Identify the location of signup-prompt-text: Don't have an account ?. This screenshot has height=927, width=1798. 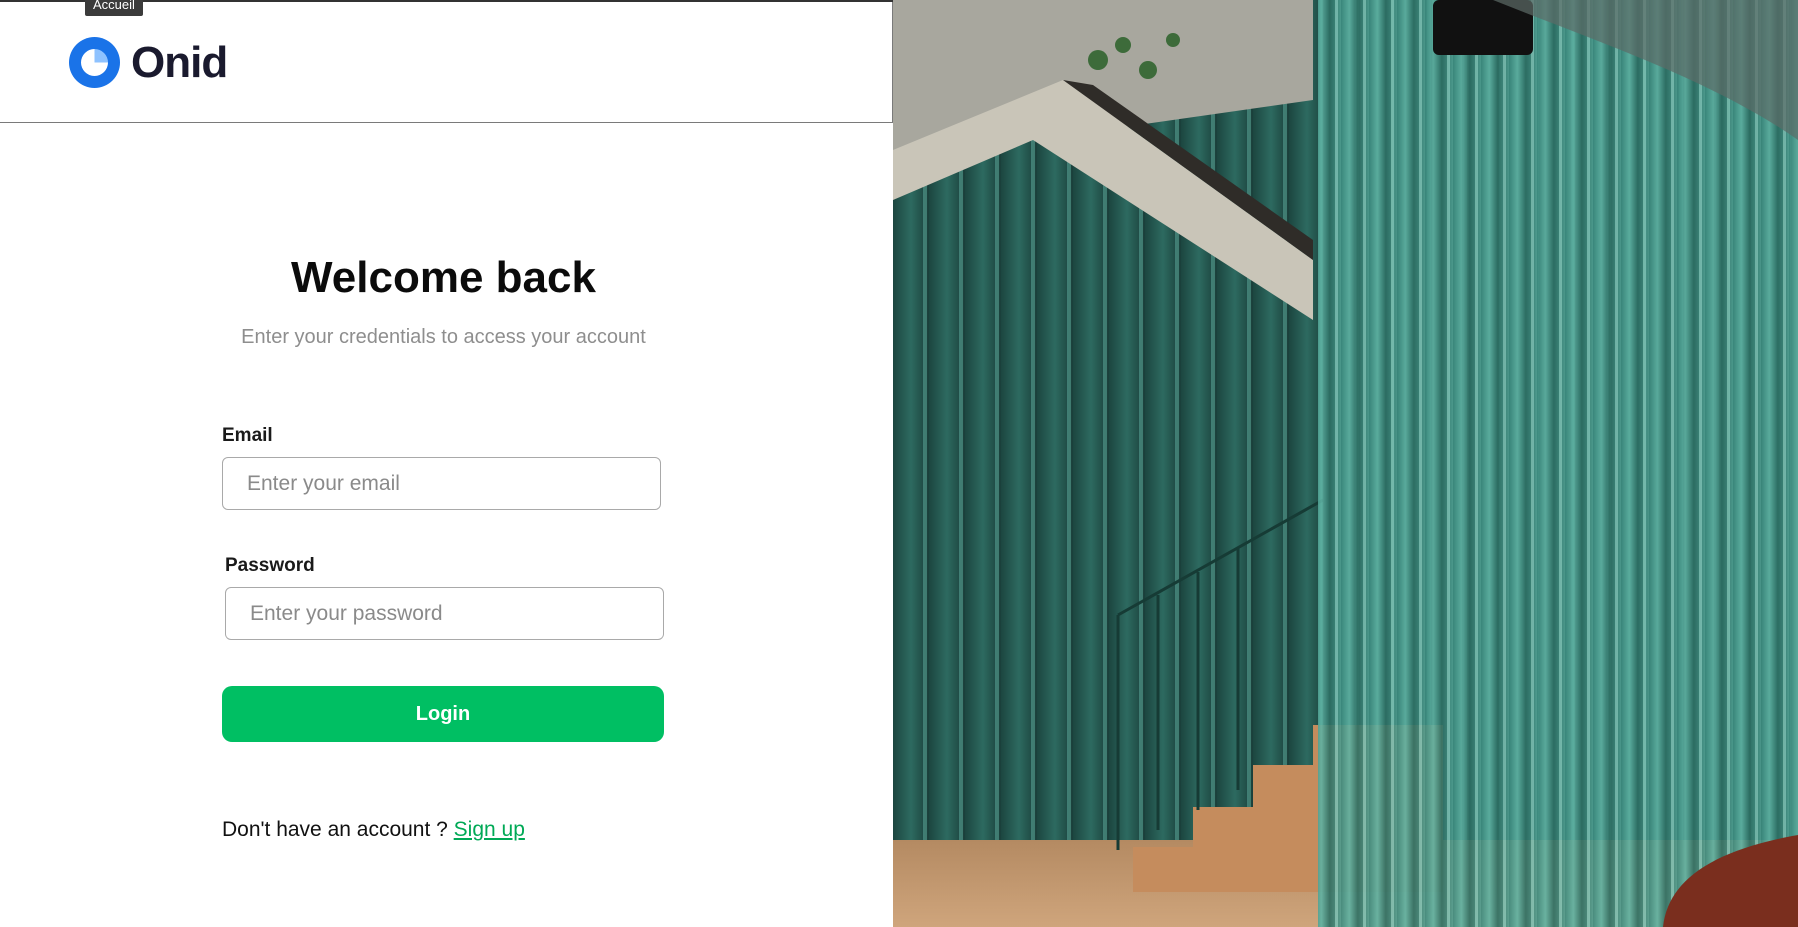
(338, 829).